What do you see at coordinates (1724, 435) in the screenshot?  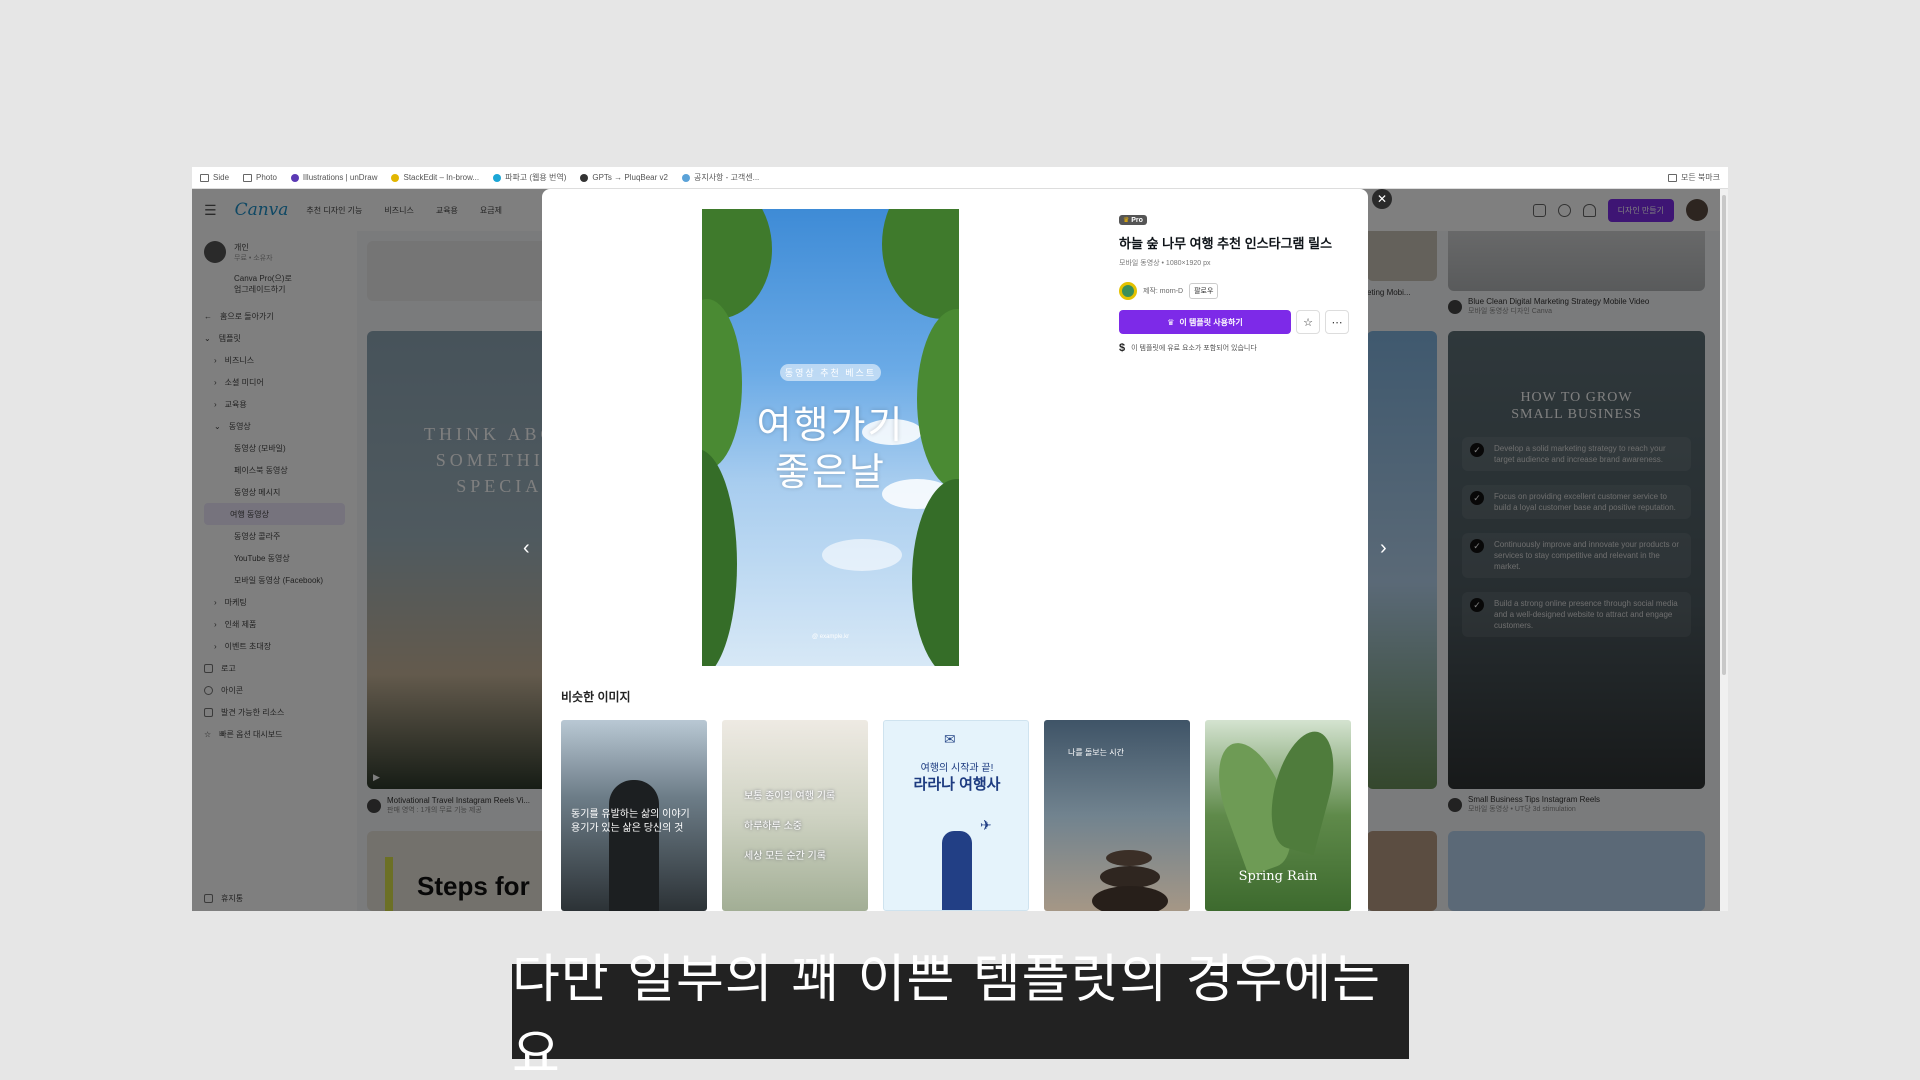 I see `scrollbar-thumb` at bounding box center [1724, 435].